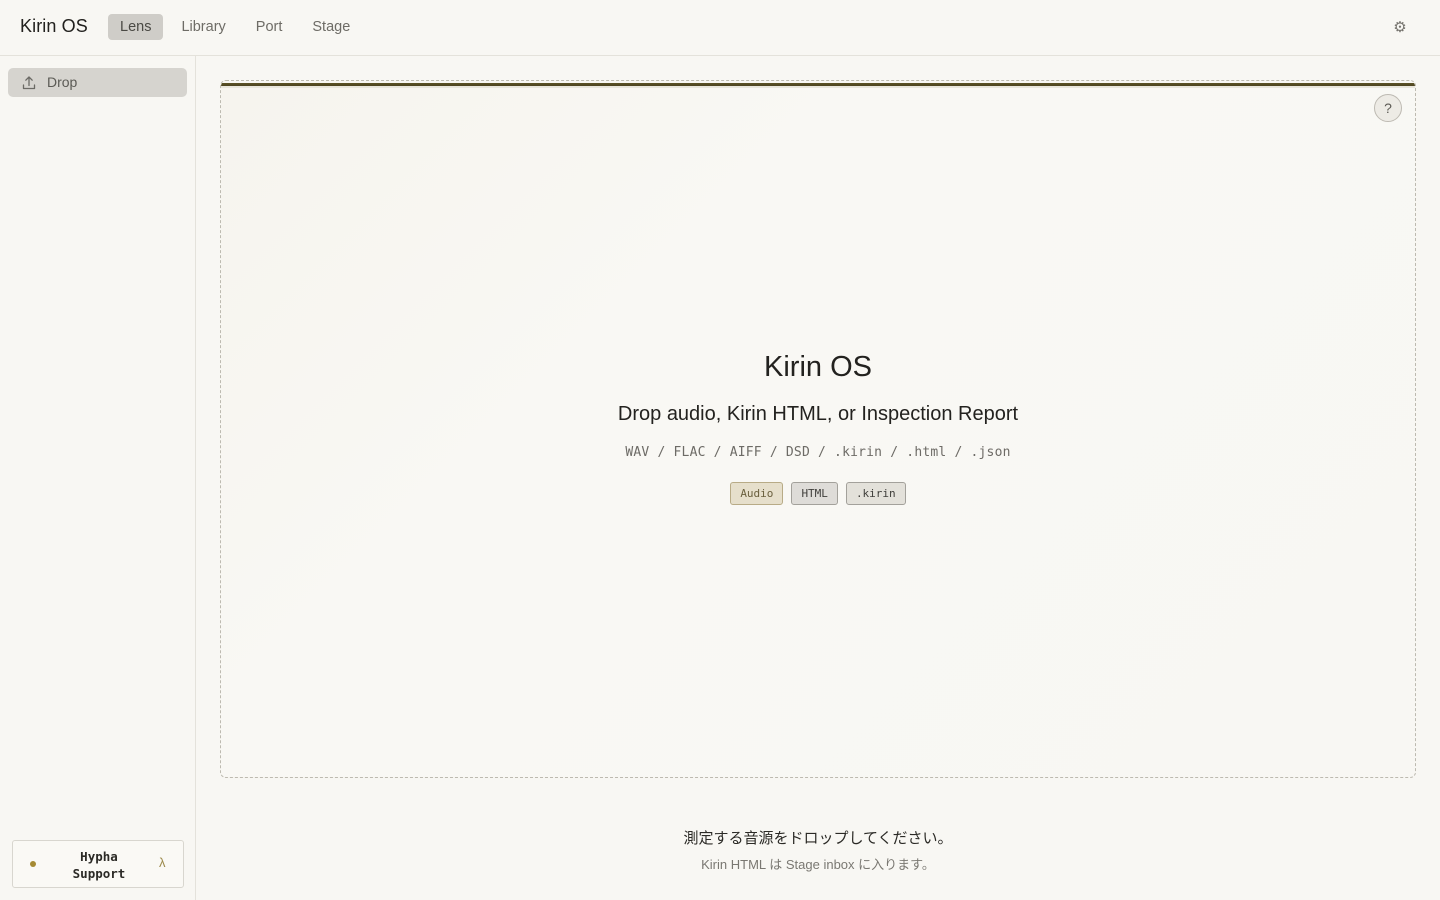  What do you see at coordinates (818, 367) in the screenshot?
I see `drop-zone-title: Kirin OS` at bounding box center [818, 367].